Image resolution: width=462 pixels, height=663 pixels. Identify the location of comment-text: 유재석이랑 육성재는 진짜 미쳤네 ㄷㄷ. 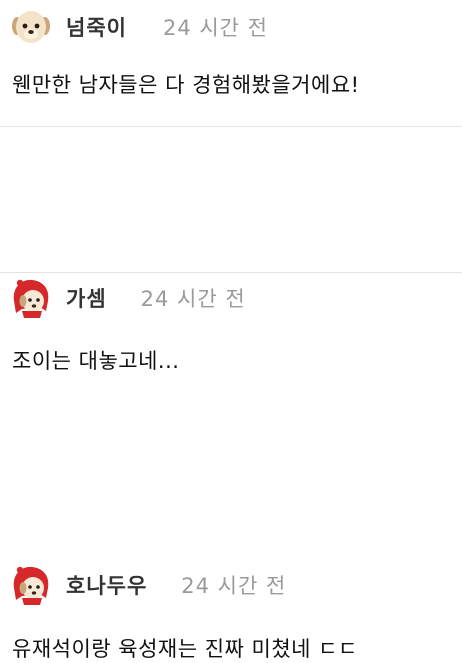
(185, 649).